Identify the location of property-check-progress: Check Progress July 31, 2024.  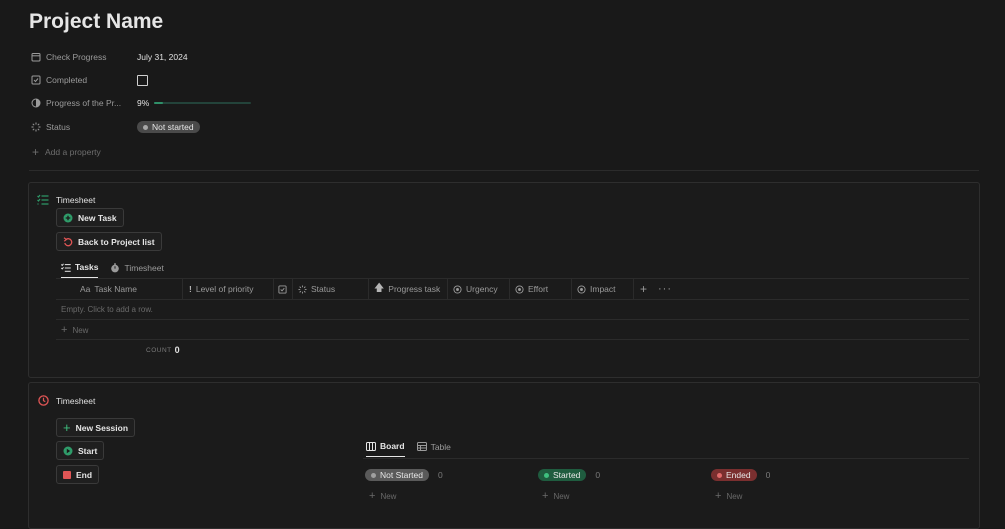
(161, 57).